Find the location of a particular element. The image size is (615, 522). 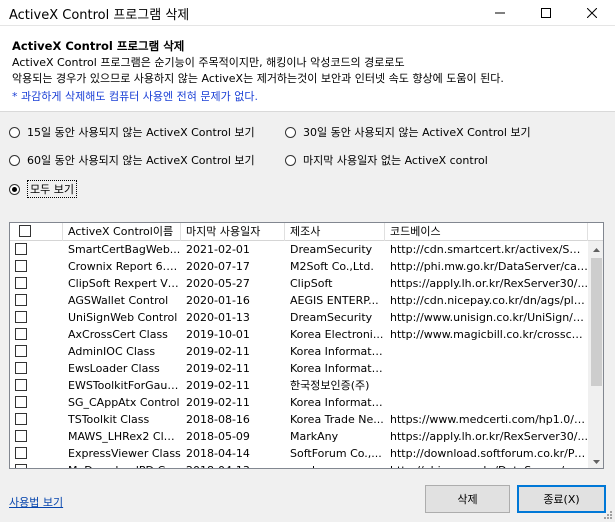

chevron-up-icon is located at coordinates (596, 249).